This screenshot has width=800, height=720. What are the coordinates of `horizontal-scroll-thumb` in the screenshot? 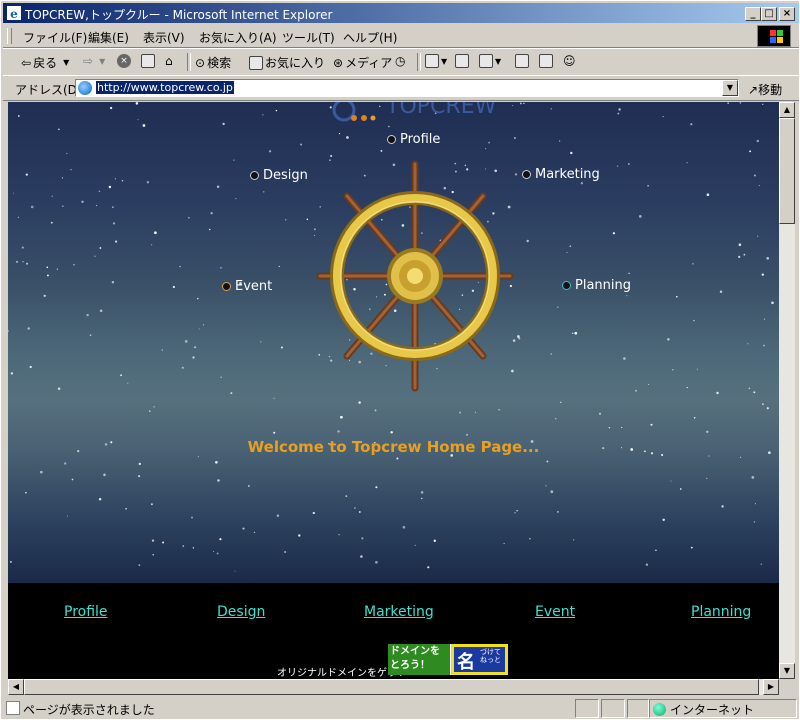 It's located at (391, 687).